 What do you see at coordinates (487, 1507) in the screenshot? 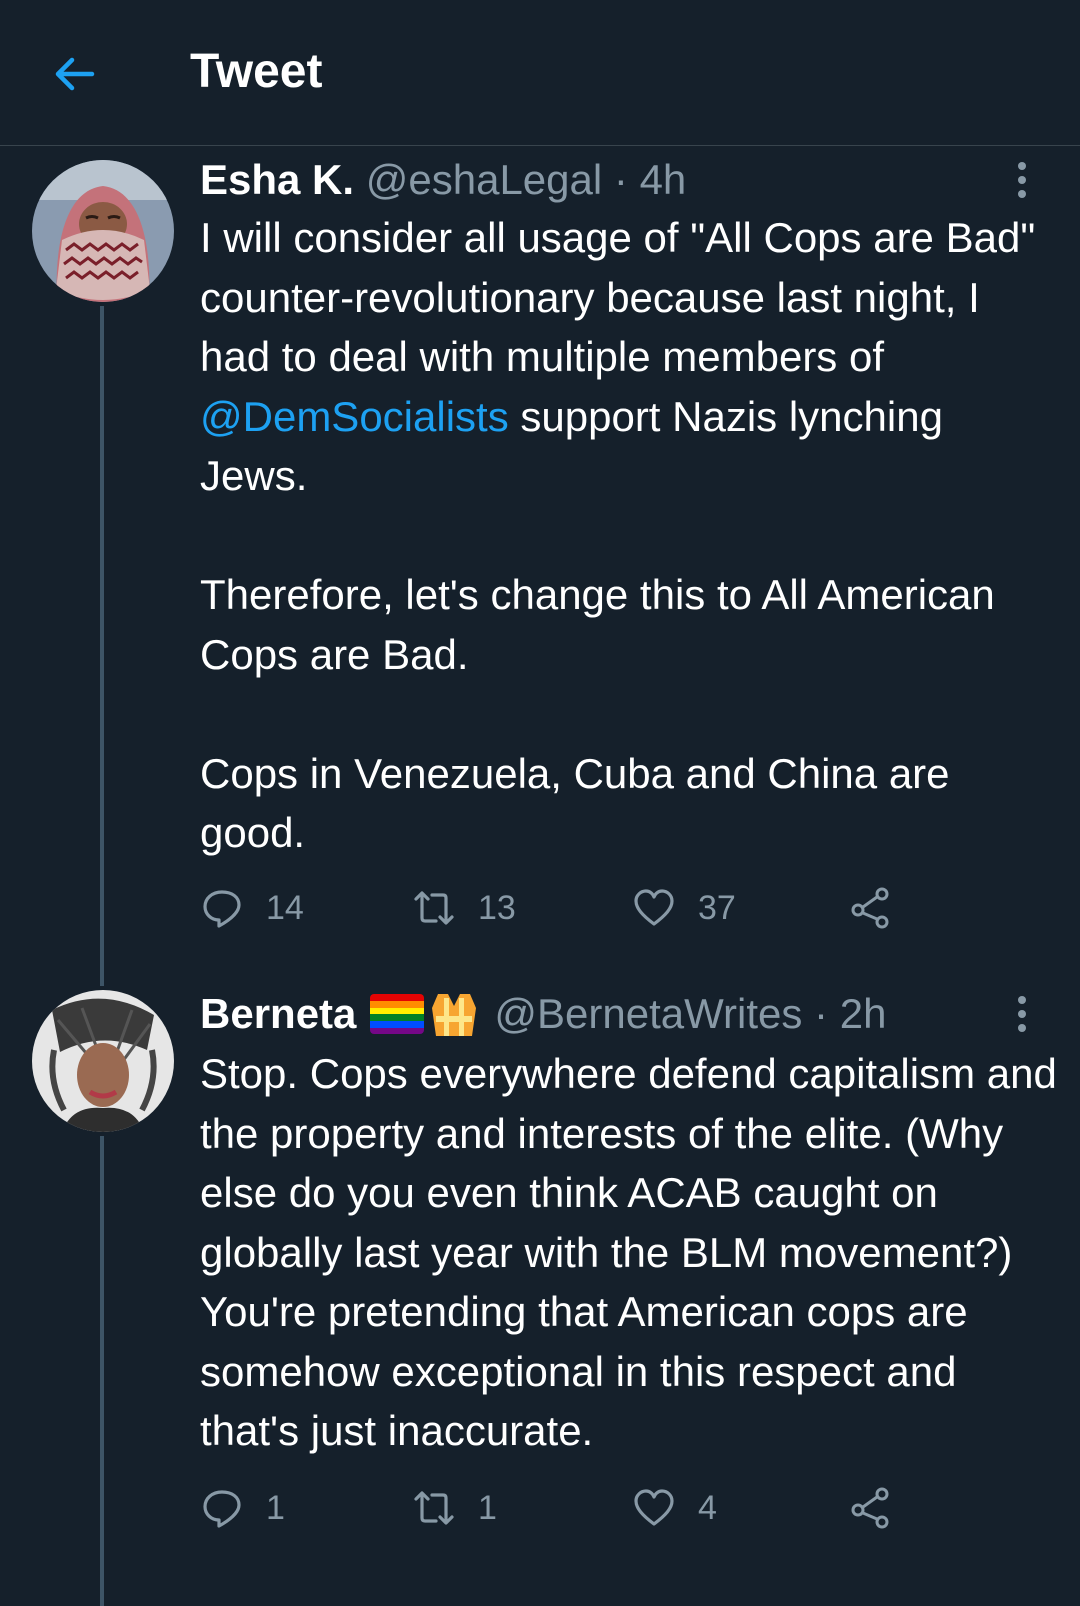
I see `retweet-count: 1` at bounding box center [487, 1507].